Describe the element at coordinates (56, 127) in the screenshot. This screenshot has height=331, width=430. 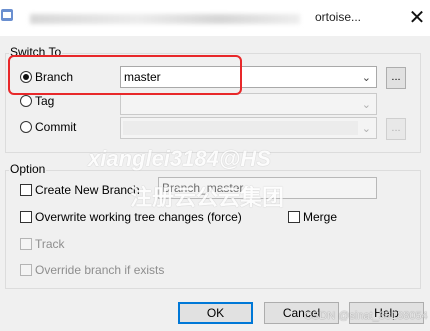
I see `commit-label: Commit` at that location.